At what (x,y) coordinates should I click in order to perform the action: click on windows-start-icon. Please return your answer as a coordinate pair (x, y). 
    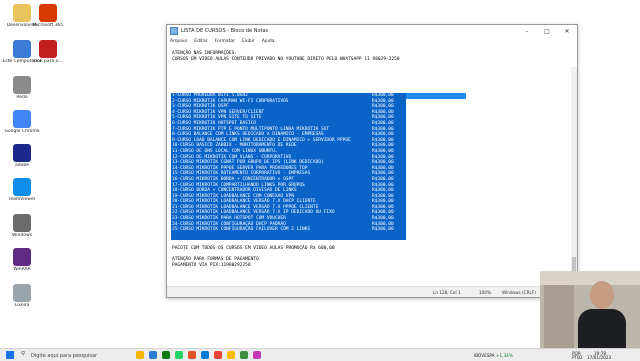
    Looking at the image, I should click on (10, 355).